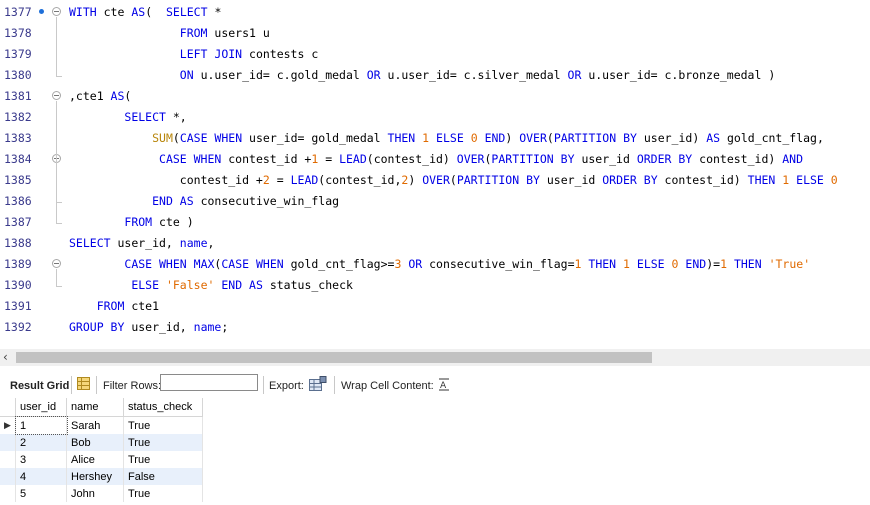 The image size is (870, 505). I want to click on wrap-text-icon: A, so click(444, 386).